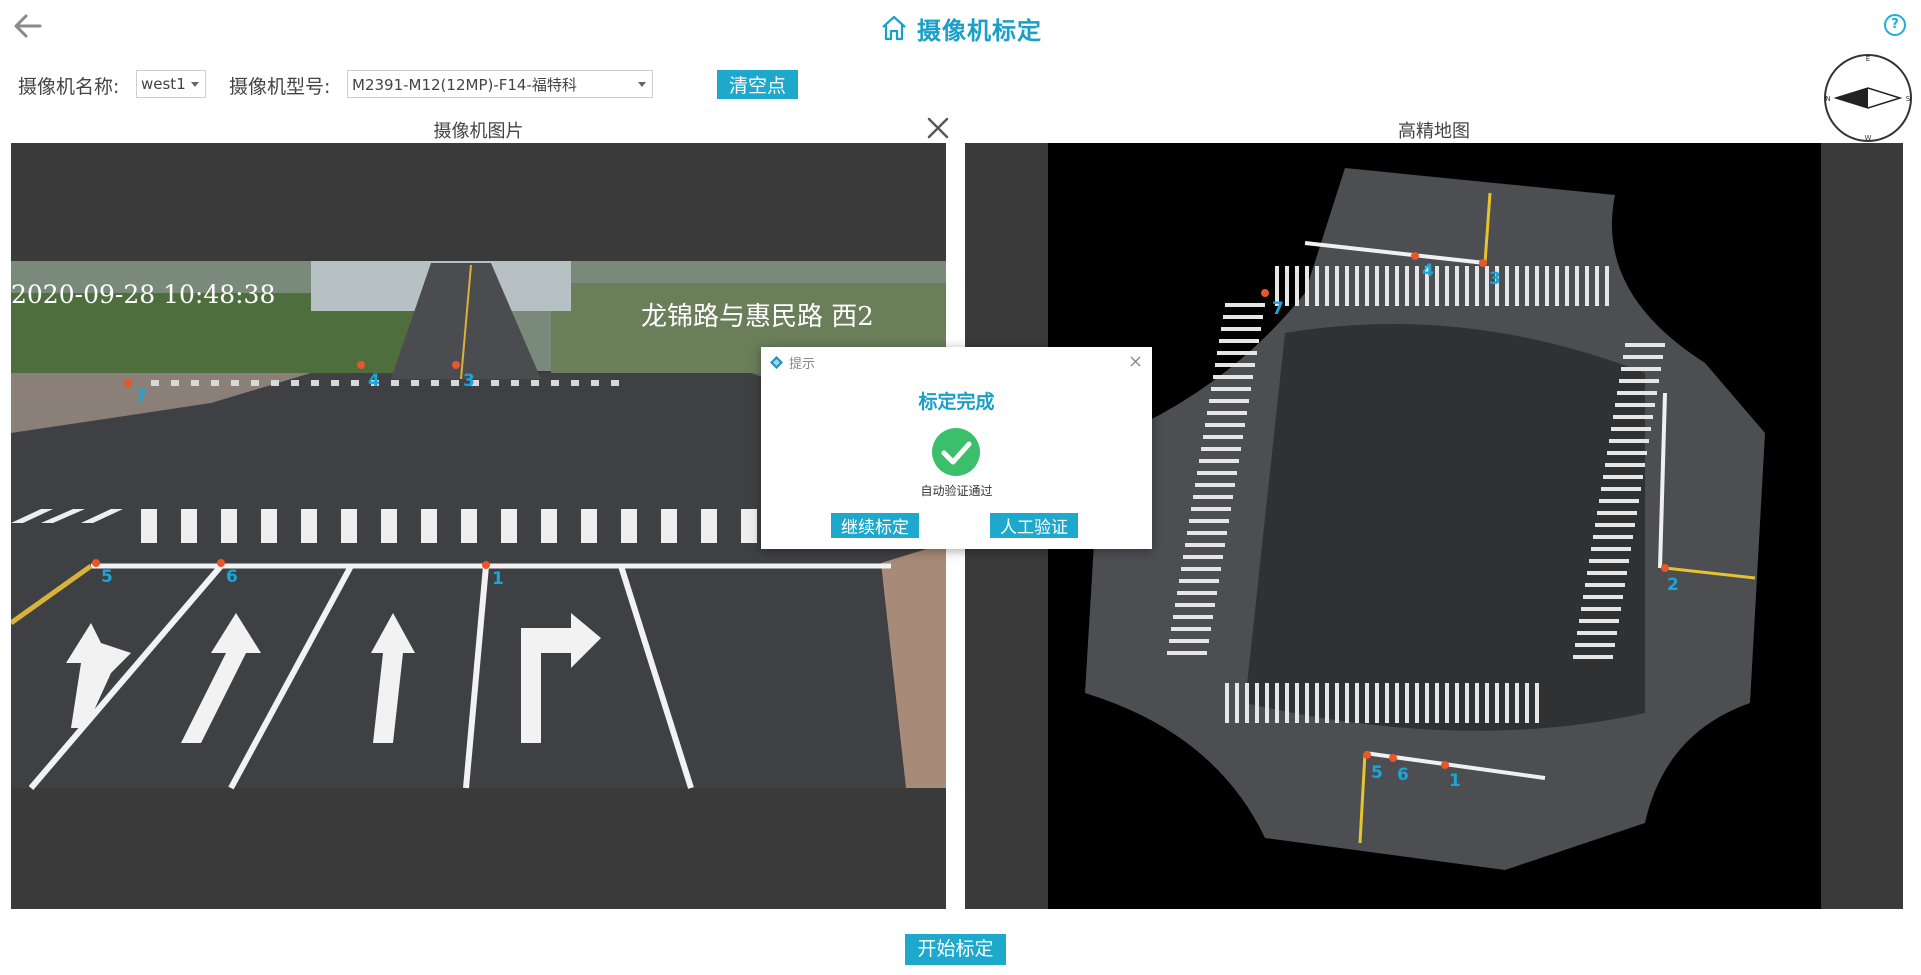 The width and height of the screenshot is (1921, 975). Describe the element at coordinates (280, 87) in the screenshot. I see `camera-model-label: 摄像机型号:` at that location.